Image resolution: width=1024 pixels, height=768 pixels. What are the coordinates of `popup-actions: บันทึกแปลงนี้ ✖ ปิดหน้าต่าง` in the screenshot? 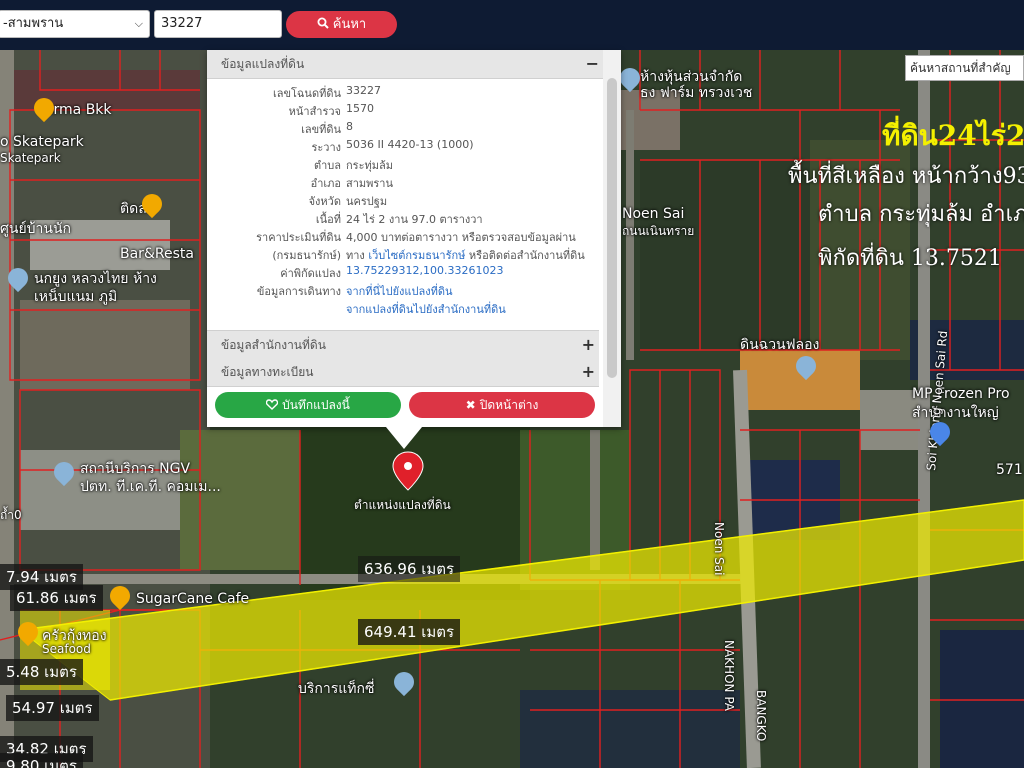 It's located at (409, 405).